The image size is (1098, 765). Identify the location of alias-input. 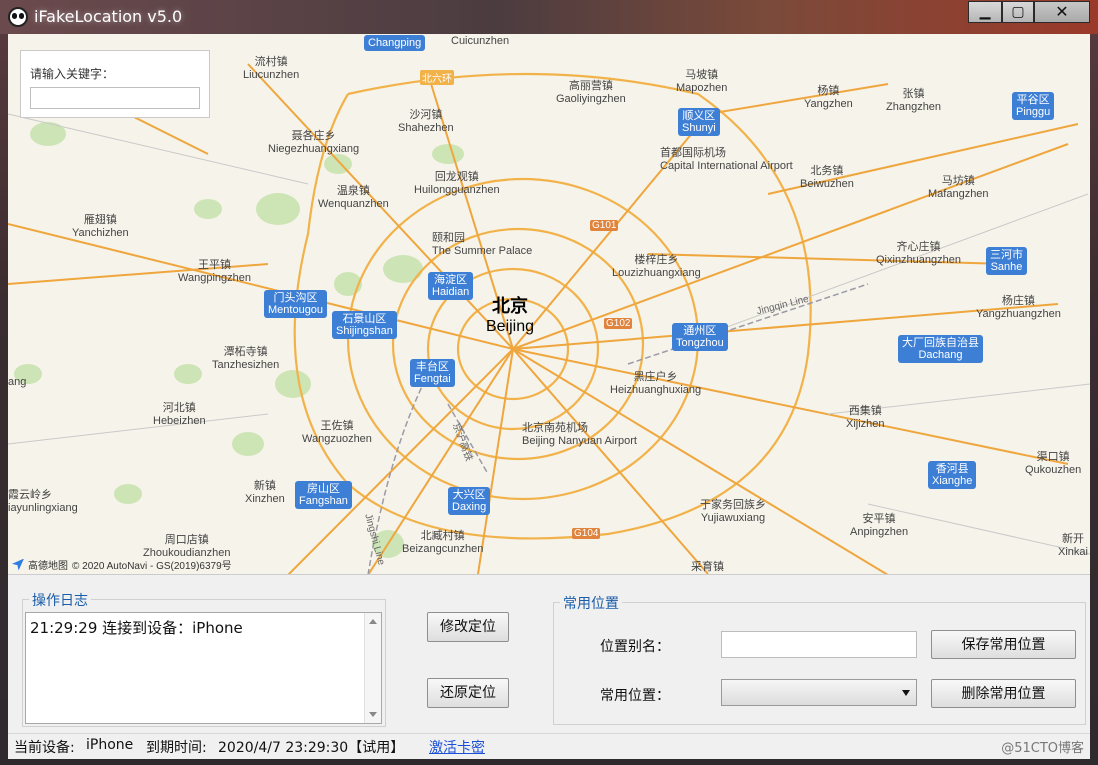
(819, 644).